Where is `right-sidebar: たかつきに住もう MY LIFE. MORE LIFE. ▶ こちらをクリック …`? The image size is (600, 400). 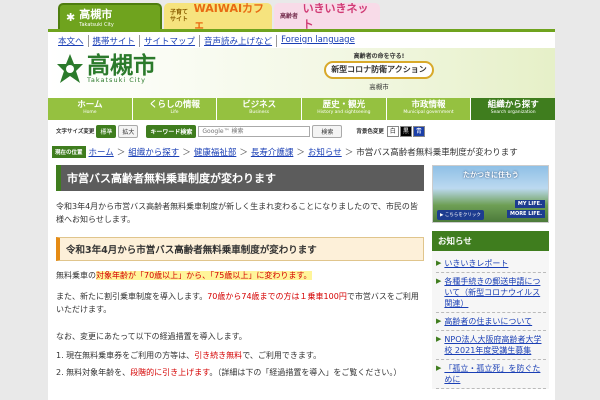 right-sidebar: たかつきに住もう MY LIFE. MORE LIFE. ▶ こちらをクリック … is located at coordinates (490, 277).